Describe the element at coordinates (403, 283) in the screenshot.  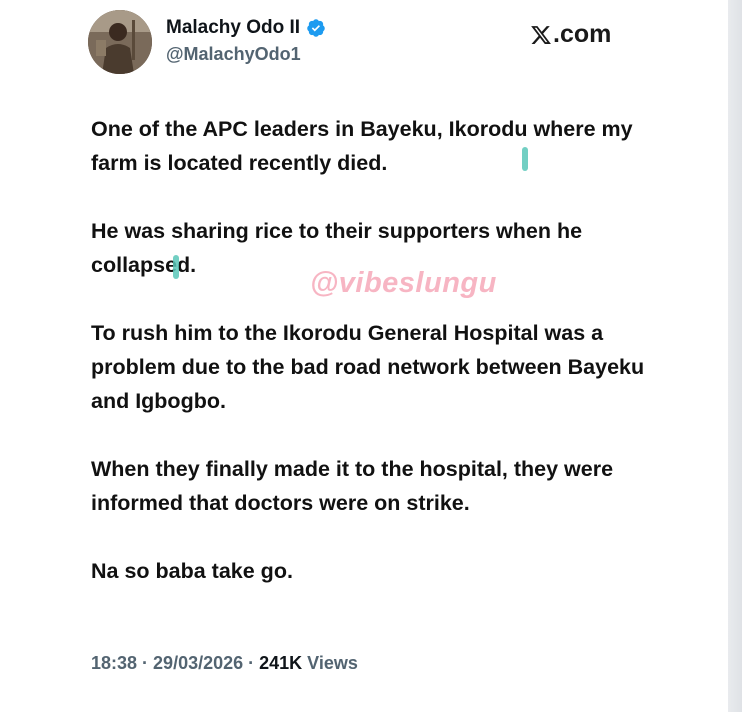
I see `watermark: @vibeslungu` at that location.